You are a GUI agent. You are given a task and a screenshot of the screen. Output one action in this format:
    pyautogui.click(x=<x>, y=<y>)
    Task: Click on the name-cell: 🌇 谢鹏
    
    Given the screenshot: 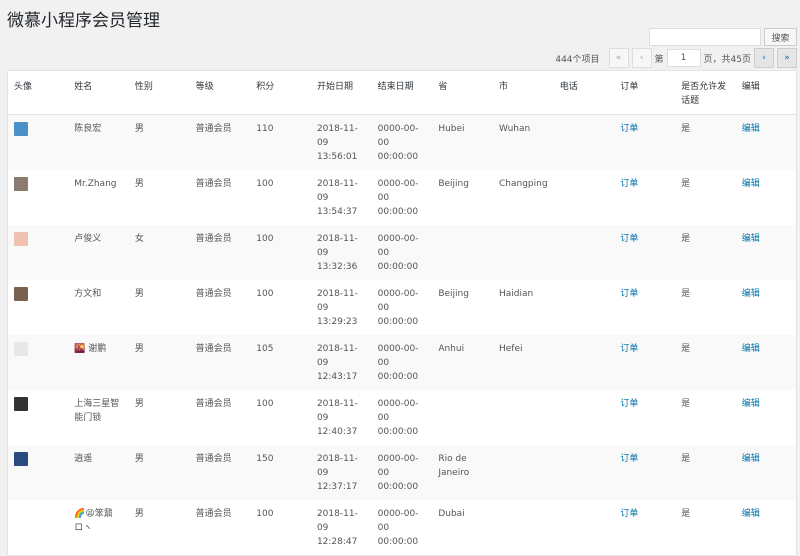 What is the action you would take?
    pyautogui.click(x=98, y=362)
    